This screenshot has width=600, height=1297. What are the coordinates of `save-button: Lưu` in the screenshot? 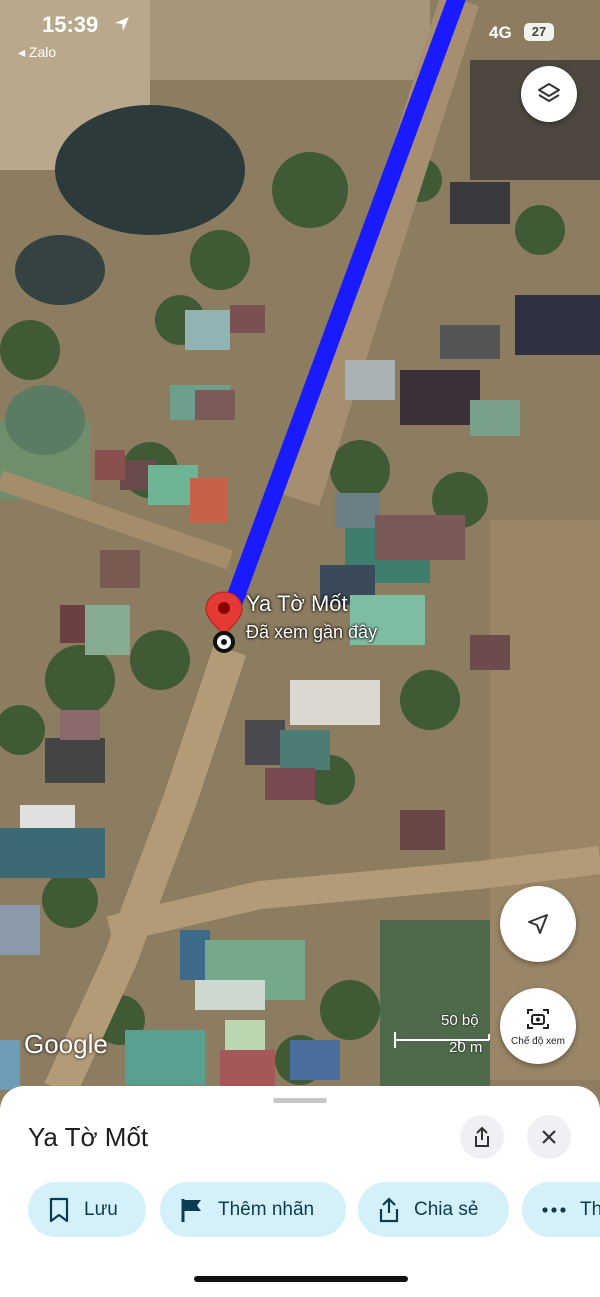 It's located at (87, 1209).